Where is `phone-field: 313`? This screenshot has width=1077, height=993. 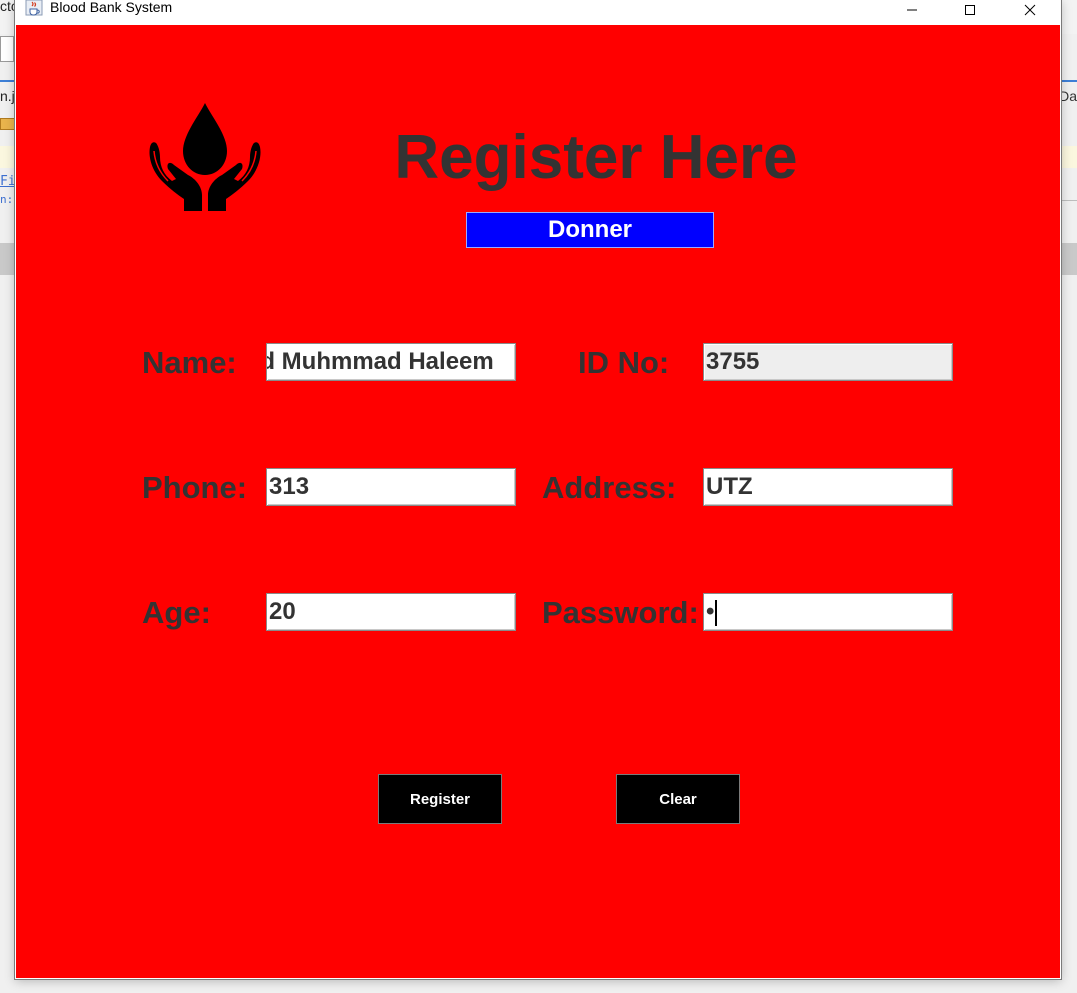
phone-field: 313 is located at coordinates (391, 487).